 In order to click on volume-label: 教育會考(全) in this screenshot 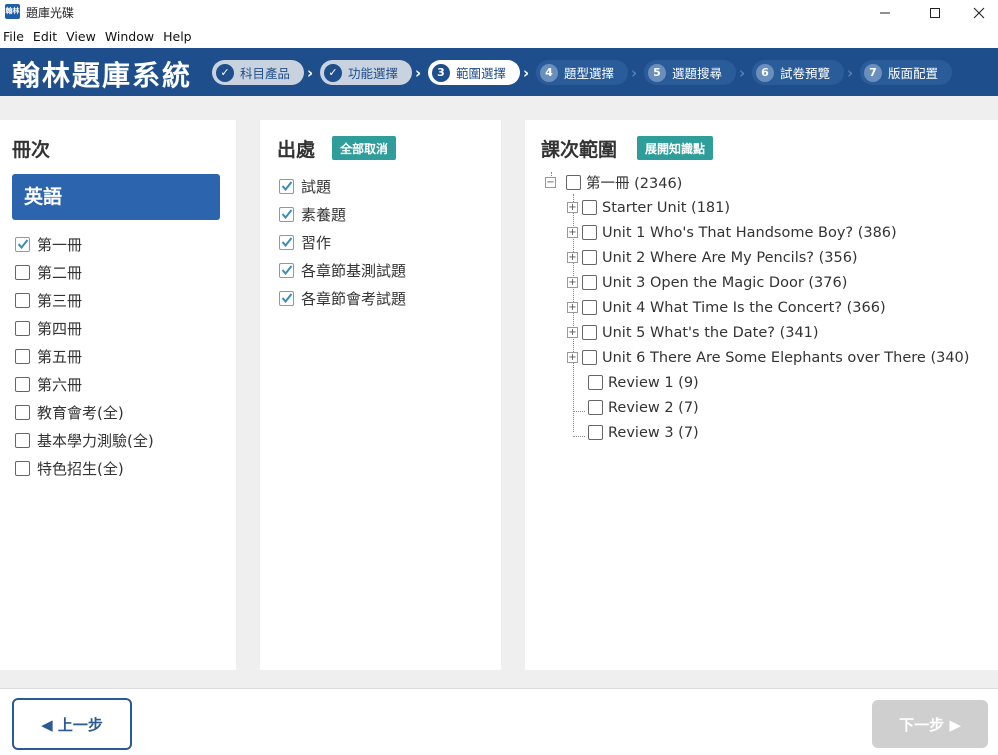, I will do `click(80, 412)`.